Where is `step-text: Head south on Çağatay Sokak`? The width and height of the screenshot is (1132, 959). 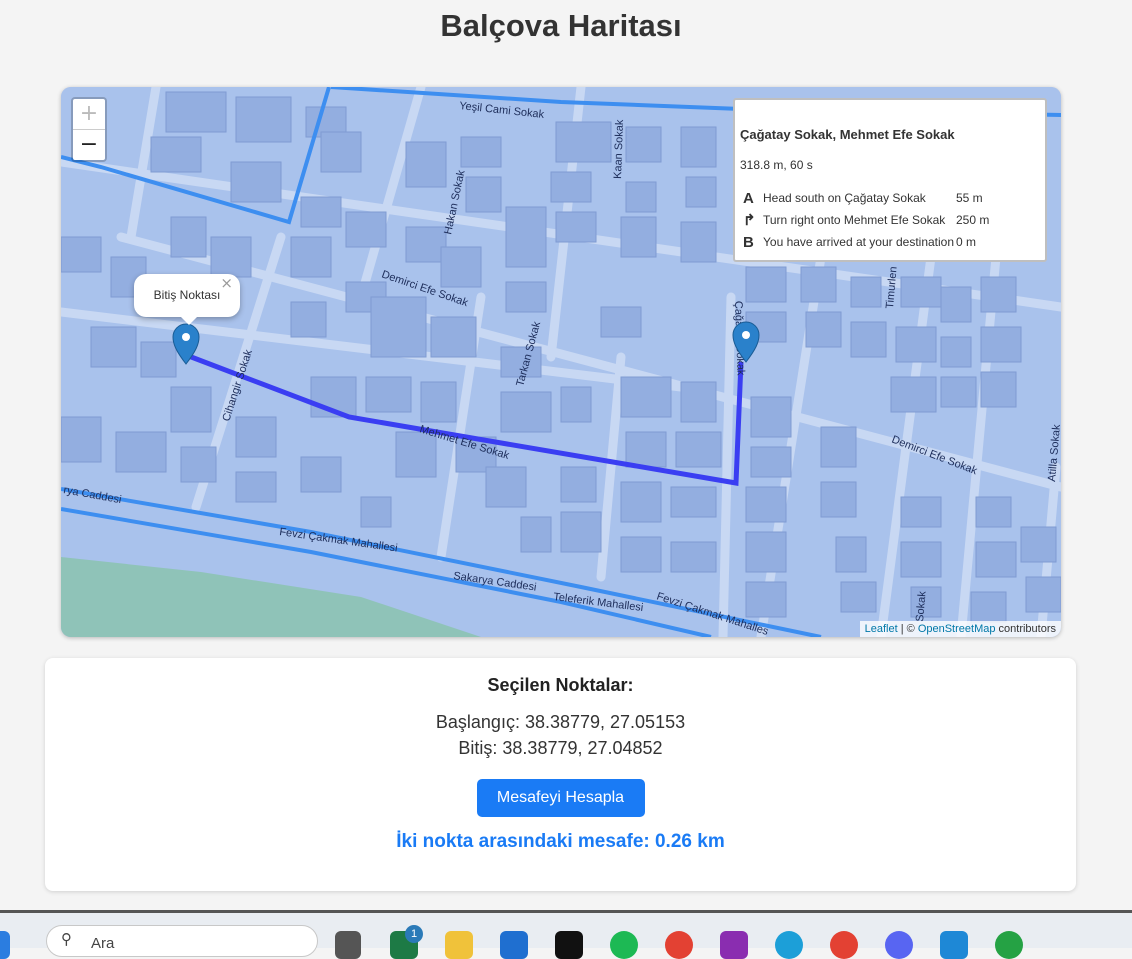
step-text: Head south on Çağatay Sokak is located at coordinates (844, 198).